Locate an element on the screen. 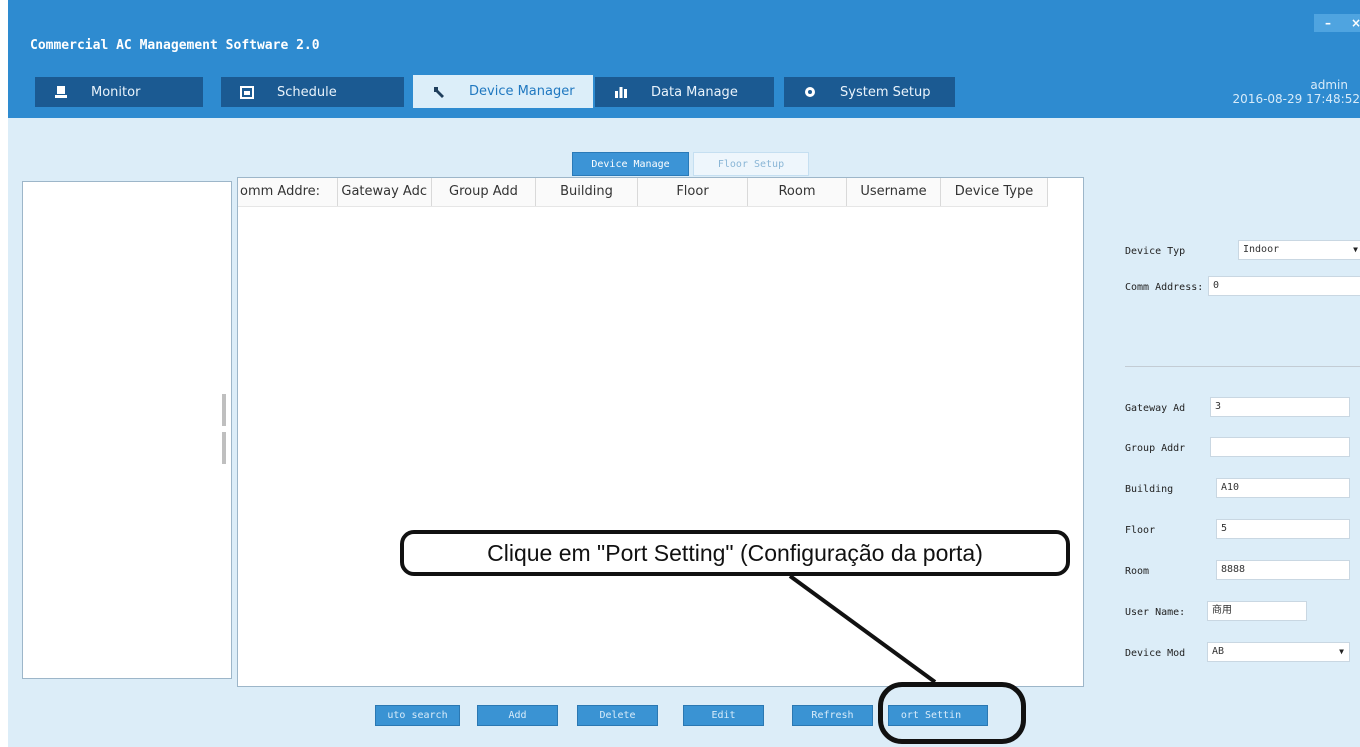 The width and height of the screenshot is (1360, 747). callout-pointer-line is located at coordinates (862, 629).